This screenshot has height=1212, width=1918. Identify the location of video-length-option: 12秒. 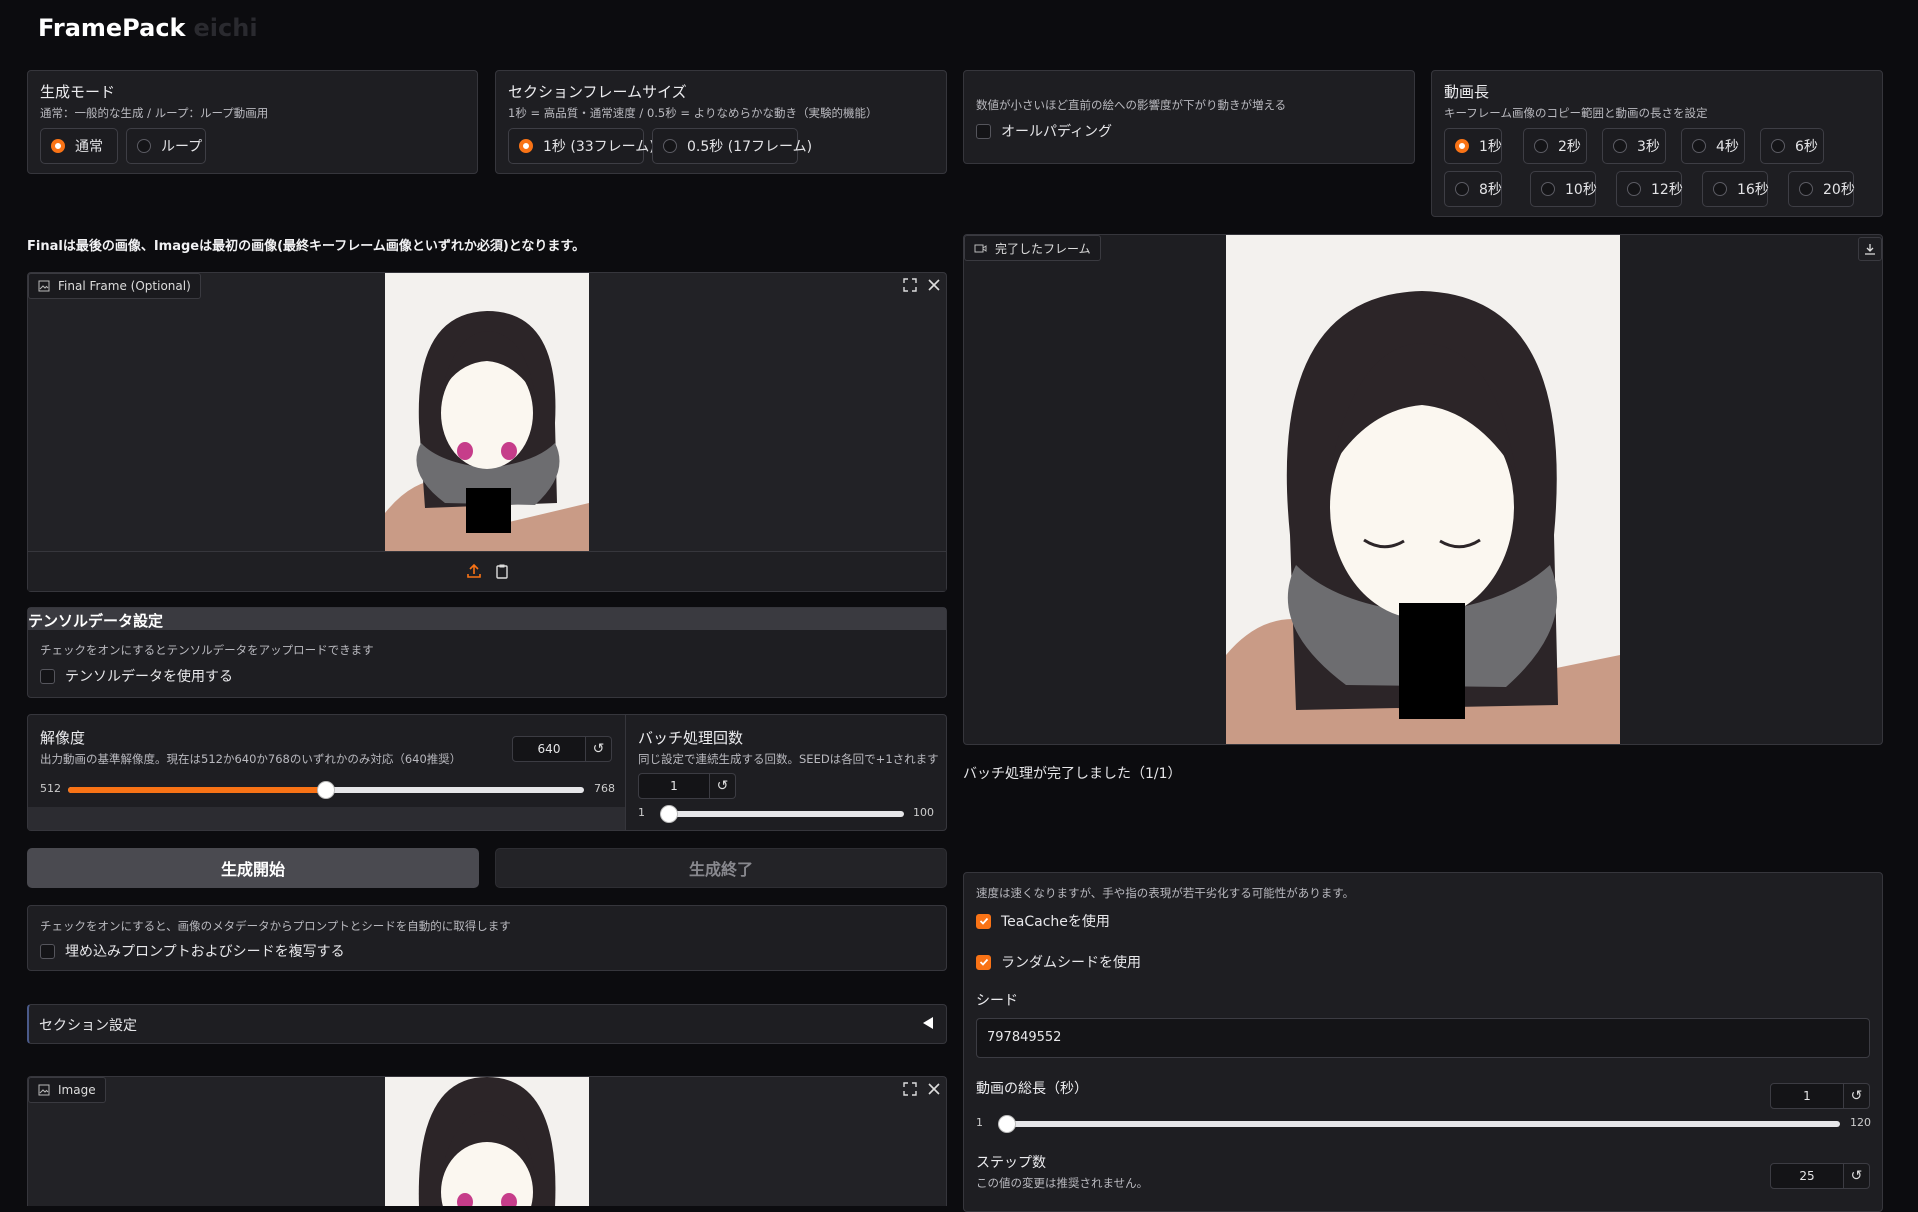
(1649, 189).